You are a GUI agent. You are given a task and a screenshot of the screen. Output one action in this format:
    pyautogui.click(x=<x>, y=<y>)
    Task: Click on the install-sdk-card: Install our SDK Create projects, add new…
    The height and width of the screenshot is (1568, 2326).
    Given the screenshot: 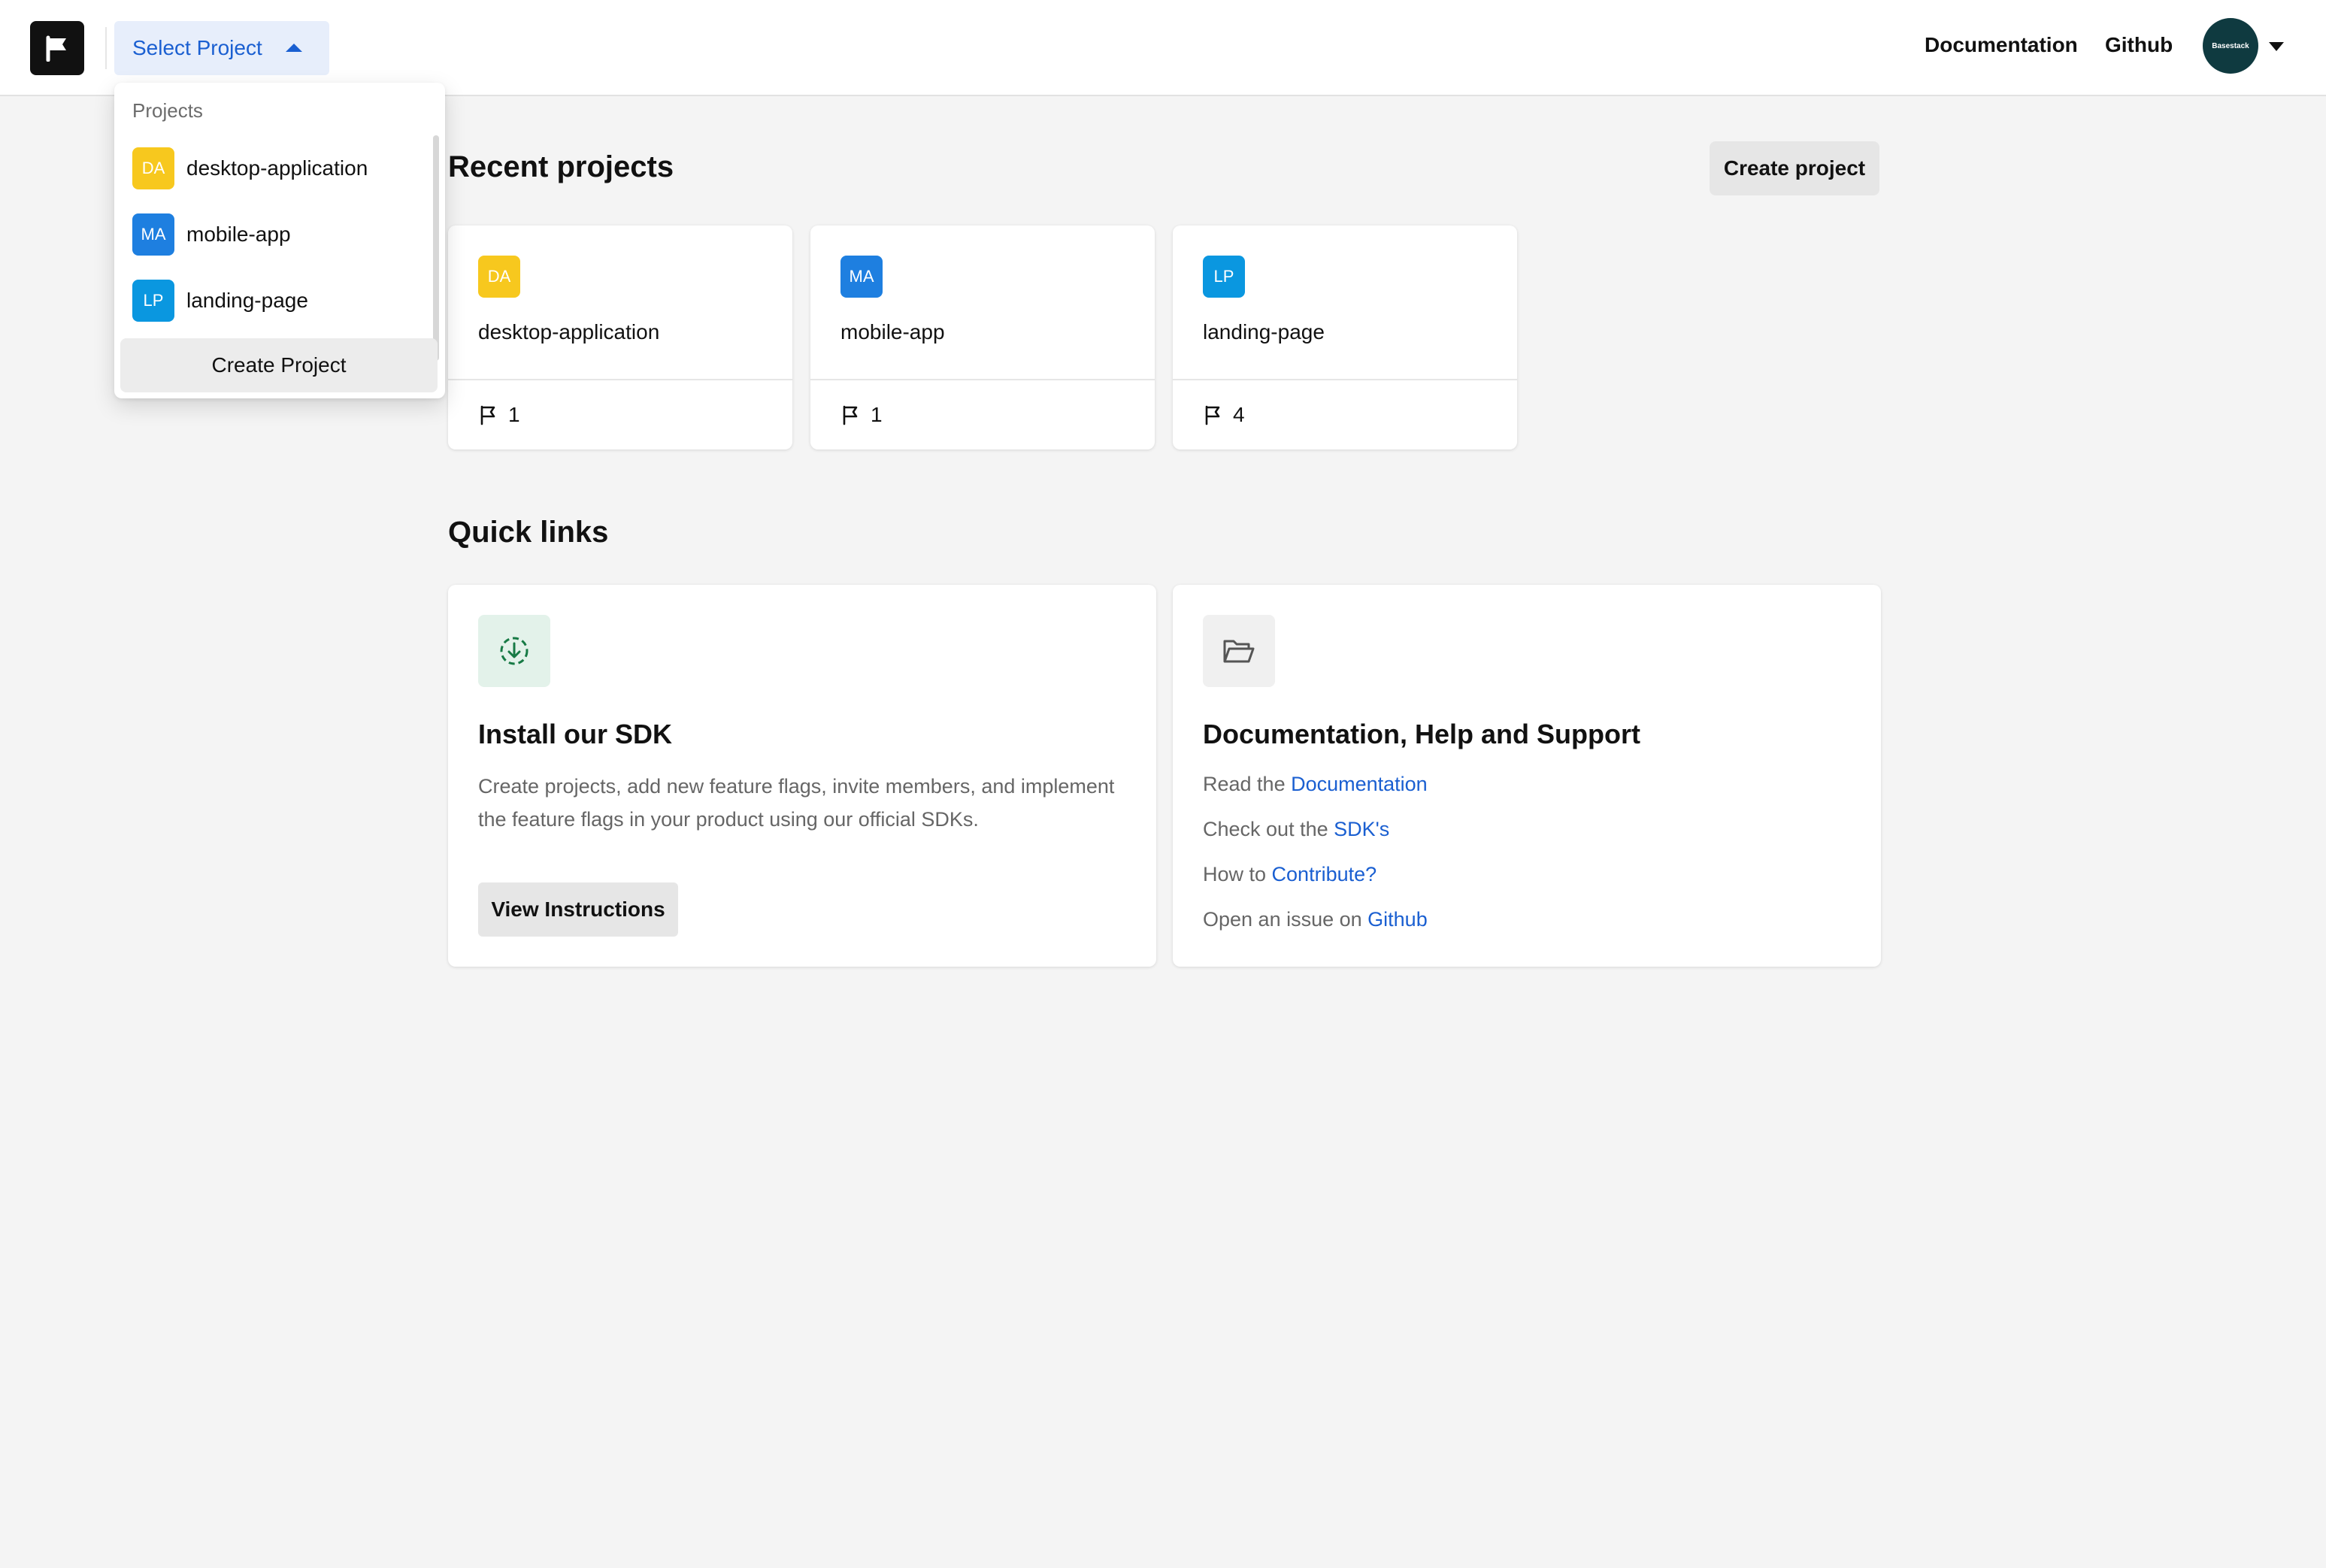 What is the action you would take?
    pyautogui.click(x=802, y=776)
    